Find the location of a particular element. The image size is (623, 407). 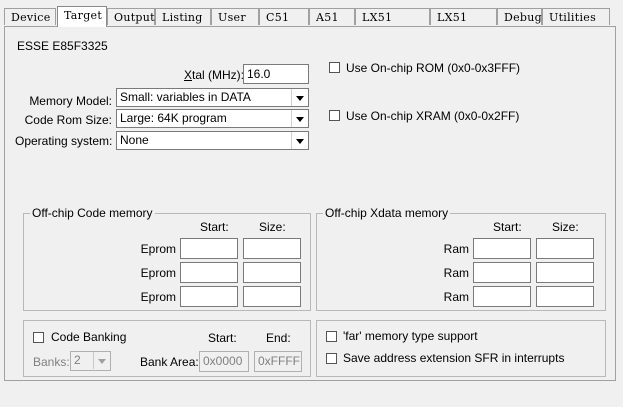

tab-a51: A51 is located at coordinates (332, 16).